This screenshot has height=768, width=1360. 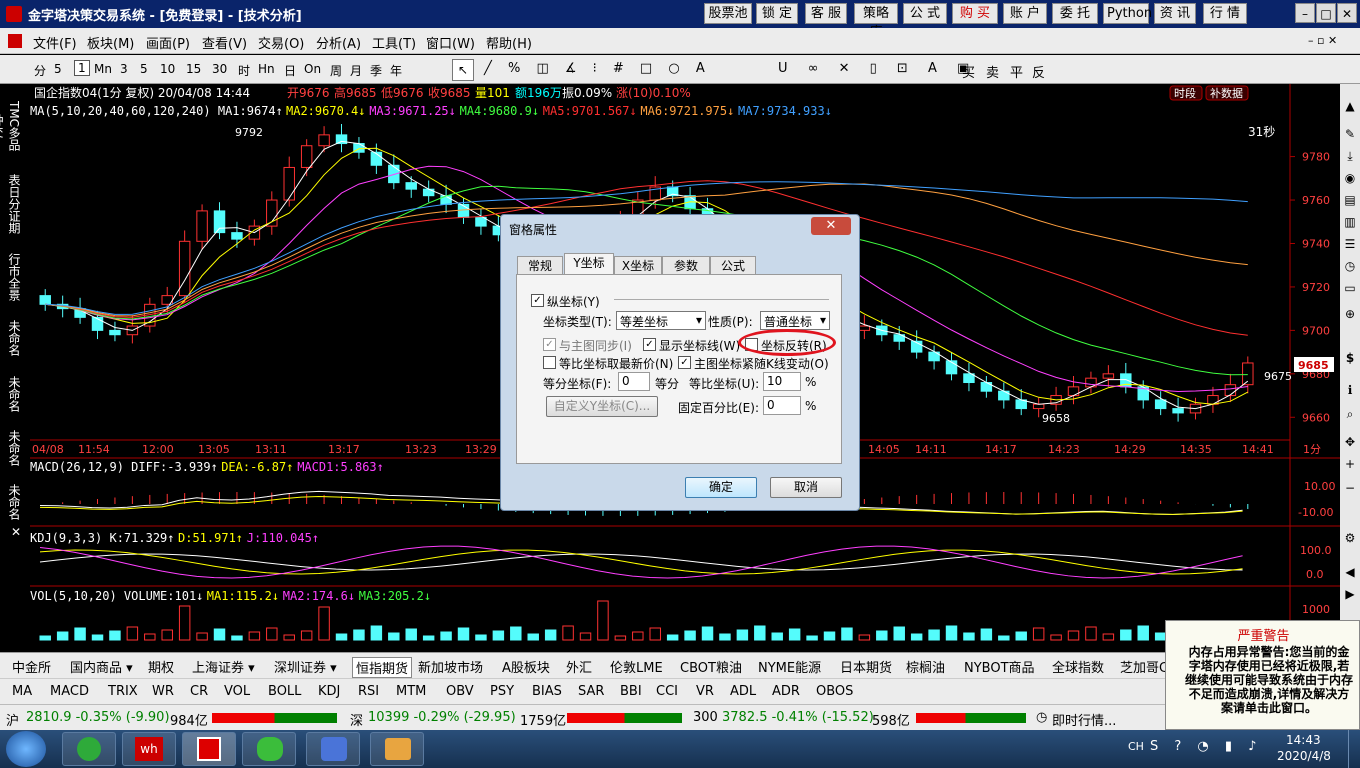 I want to click on top-button-7: 委 托, so click(x=1075, y=13).